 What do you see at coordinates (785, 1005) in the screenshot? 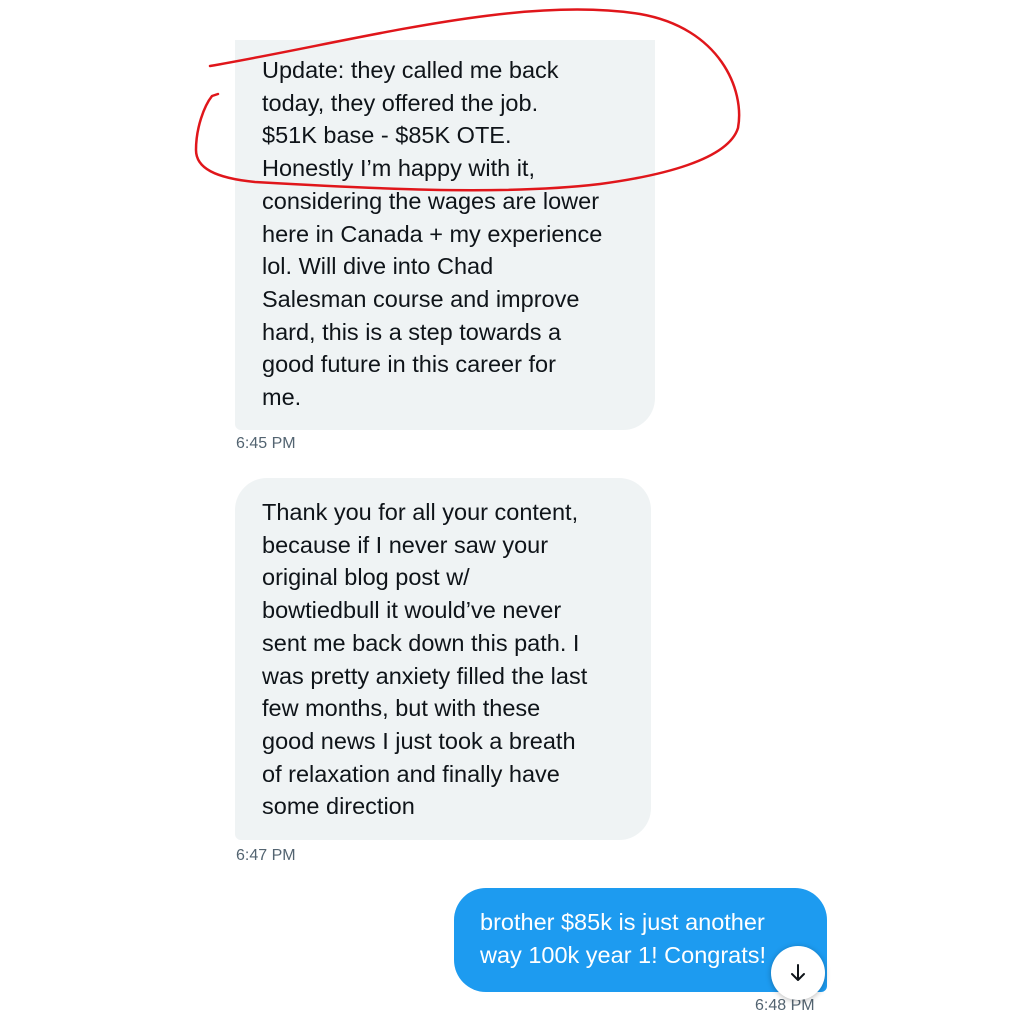
I see `message-timestamp: 6:48 PM` at bounding box center [785, 1005].